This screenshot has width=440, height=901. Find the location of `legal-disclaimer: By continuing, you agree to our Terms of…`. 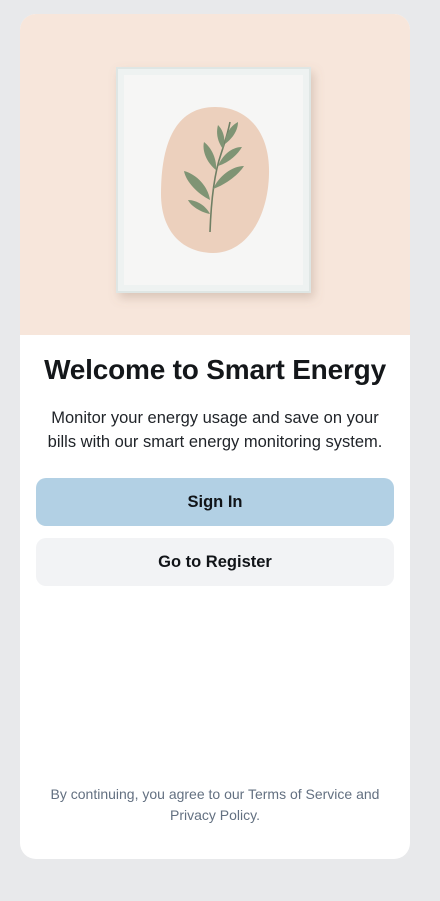

legal-disclaimer: By continuing, you agree to our Terms of… is located at coordinates (215, 804).